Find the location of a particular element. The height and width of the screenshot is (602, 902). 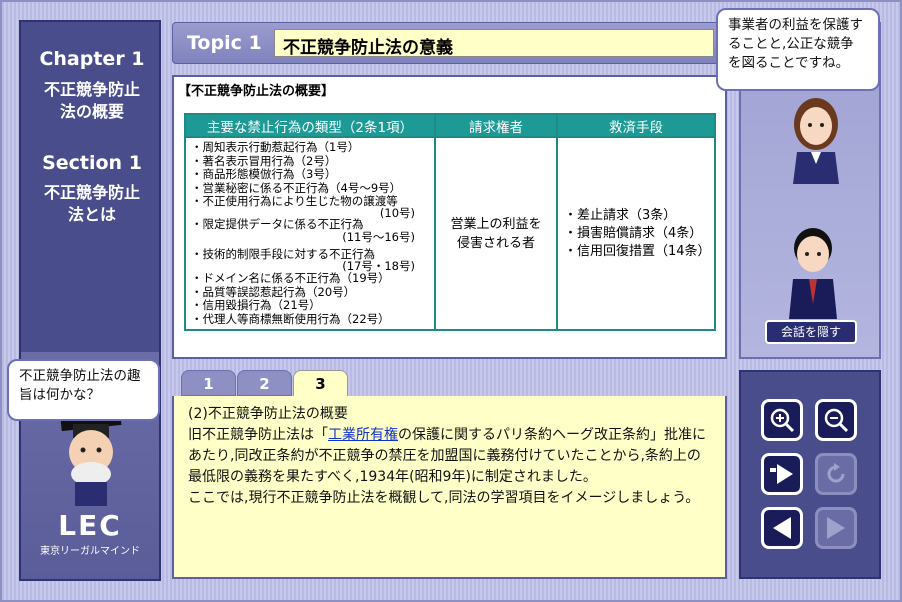

topic-title: 不正競争防止法の意義 is located at coordinates (494, 43).